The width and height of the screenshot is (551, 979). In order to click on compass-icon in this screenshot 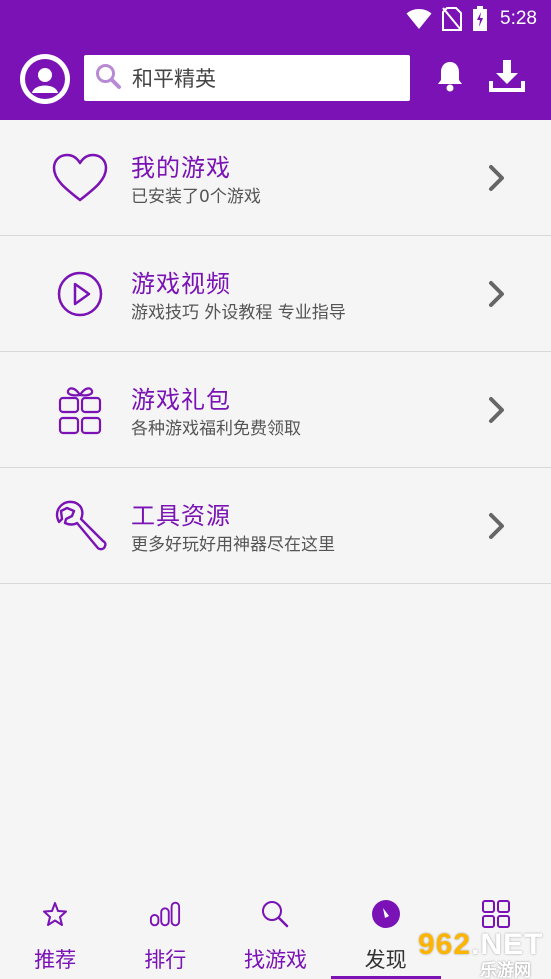, I will do `click(386, 914)`.